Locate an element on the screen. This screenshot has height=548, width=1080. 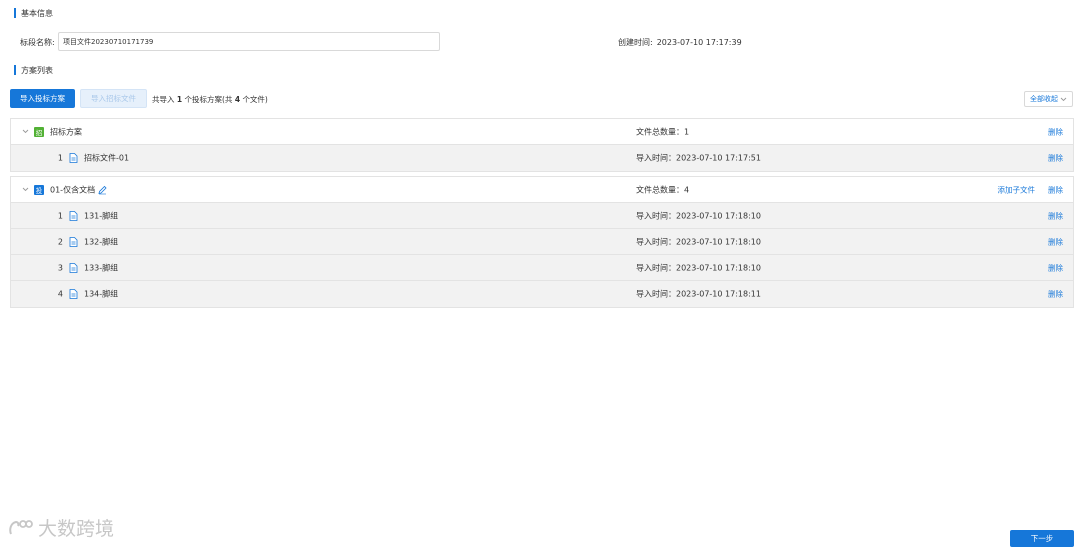
watermark-text: 大数跨境 is located at coordinates (76, 529).